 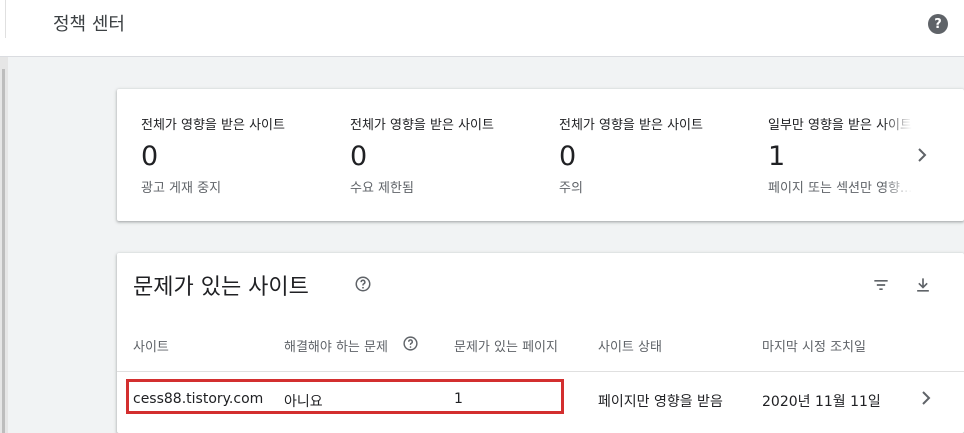 What do you see at coordinates (221, 287) in the screenshot?
I see `section-title: 문제가 있는 사이트` at bounding box center [221, 287].